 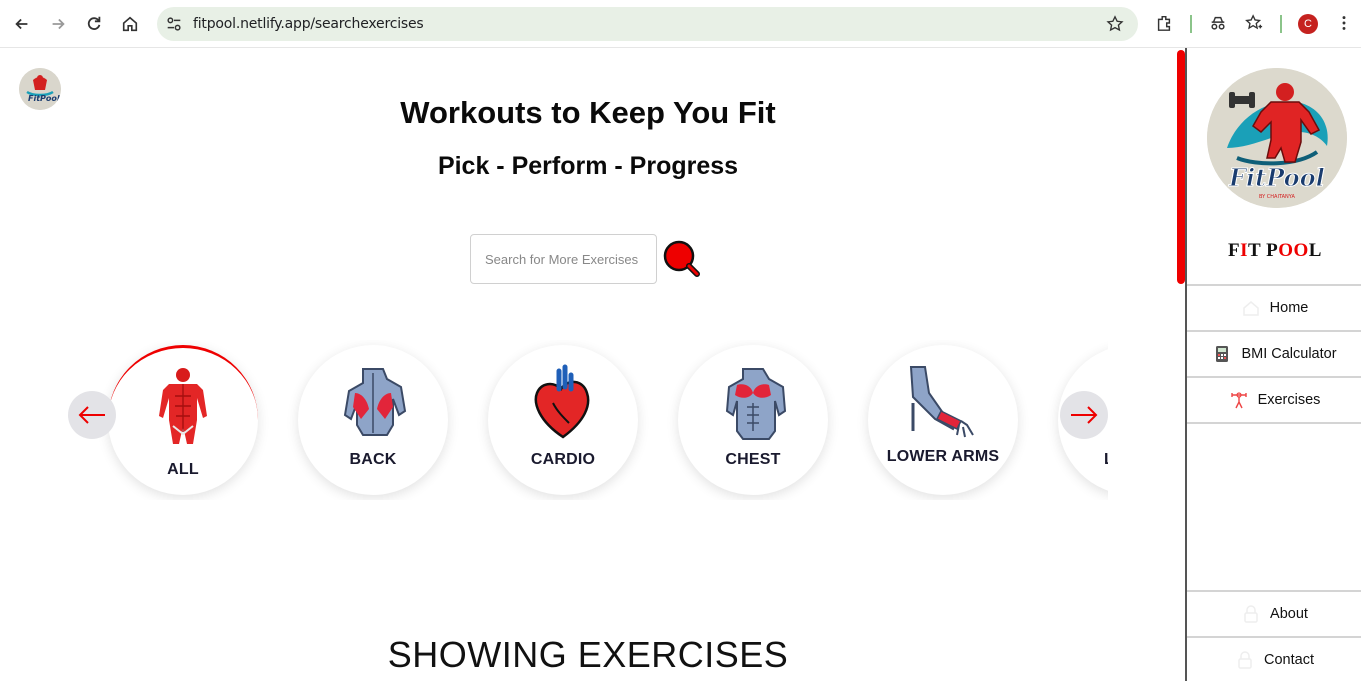 What do you see at coordinates (1344, 23) in the screenshot?
I see `more-menu-icon` at bounding box center [1344, 23].